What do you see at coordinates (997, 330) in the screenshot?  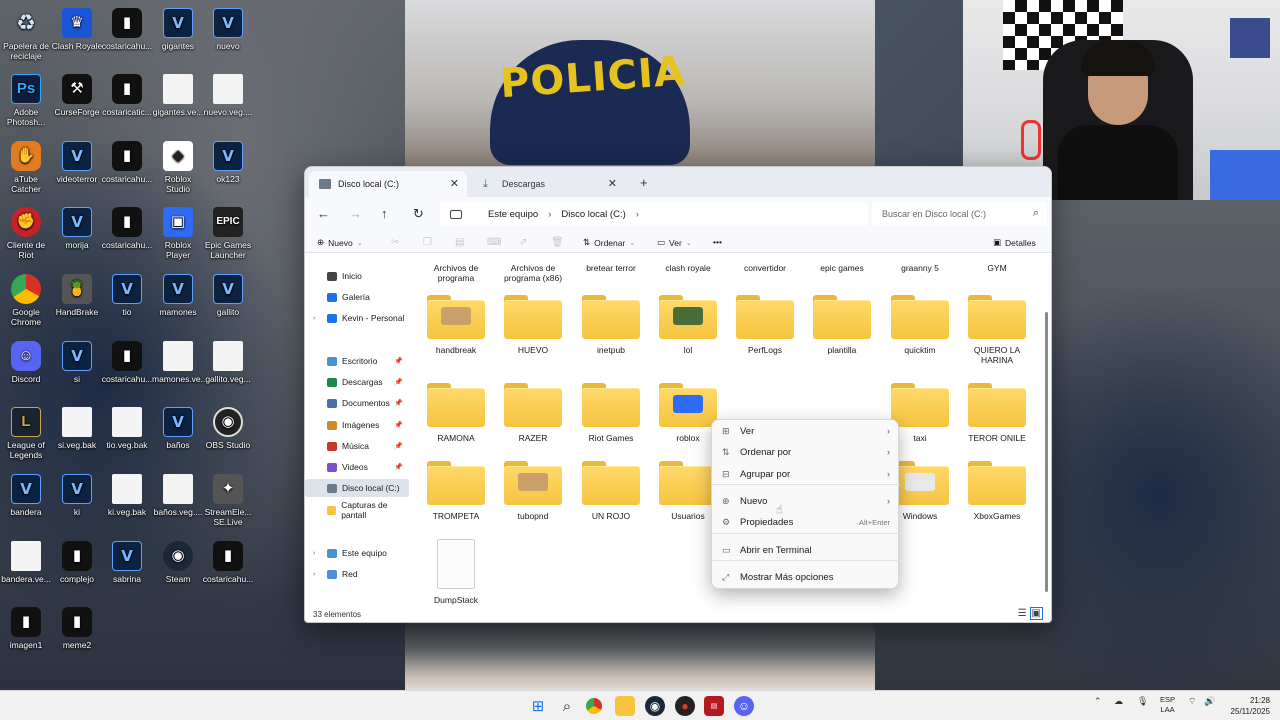 I see `folder-item: QUIERO LA HARINA` at bounding box center [997, 330].